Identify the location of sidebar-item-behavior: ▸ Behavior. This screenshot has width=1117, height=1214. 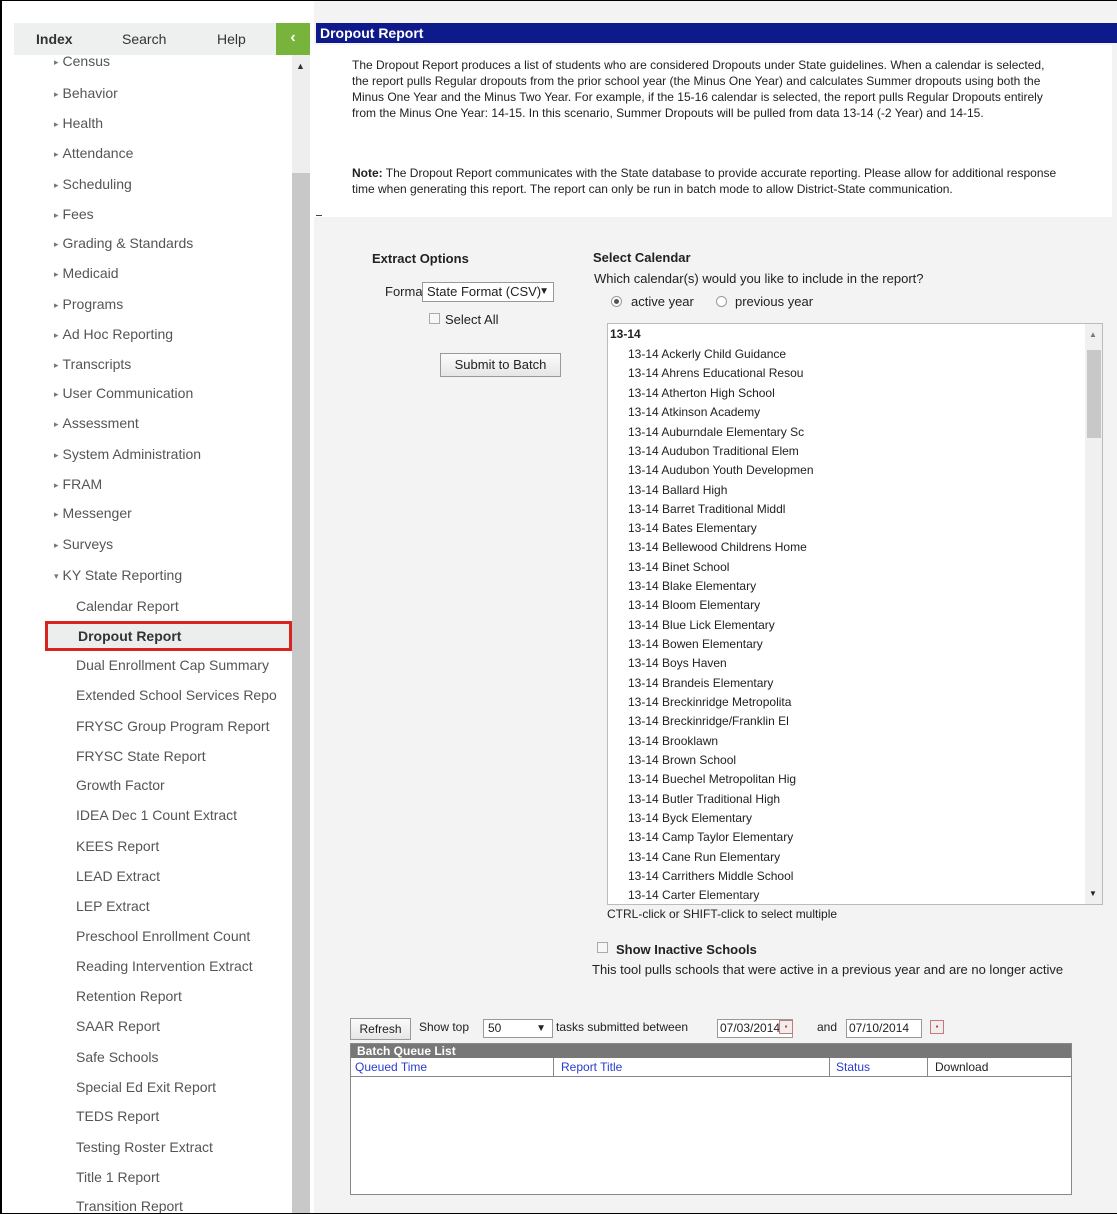
(86, 93).